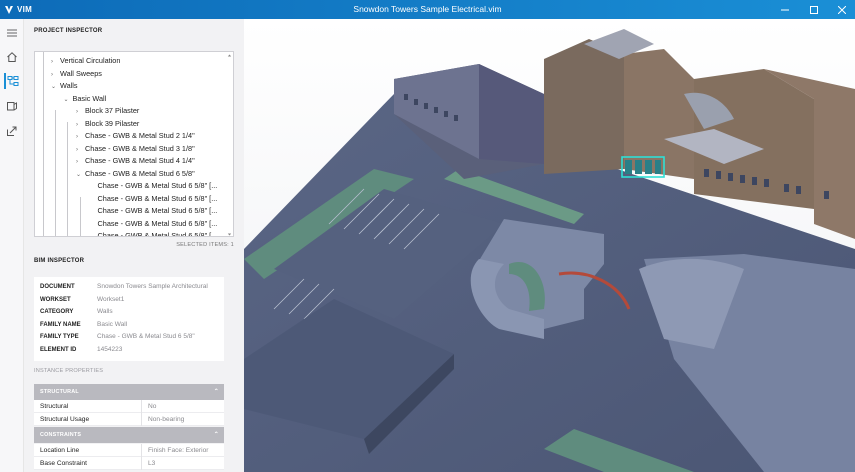 The height and width of the screenshot is (472, 855). I want to click on menu-button, so click(12, 33).